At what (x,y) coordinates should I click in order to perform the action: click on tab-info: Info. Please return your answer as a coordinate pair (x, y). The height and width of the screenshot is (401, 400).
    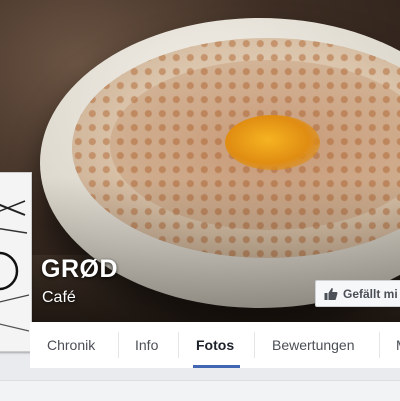
    Looking at the image, I should click on (146, 345).